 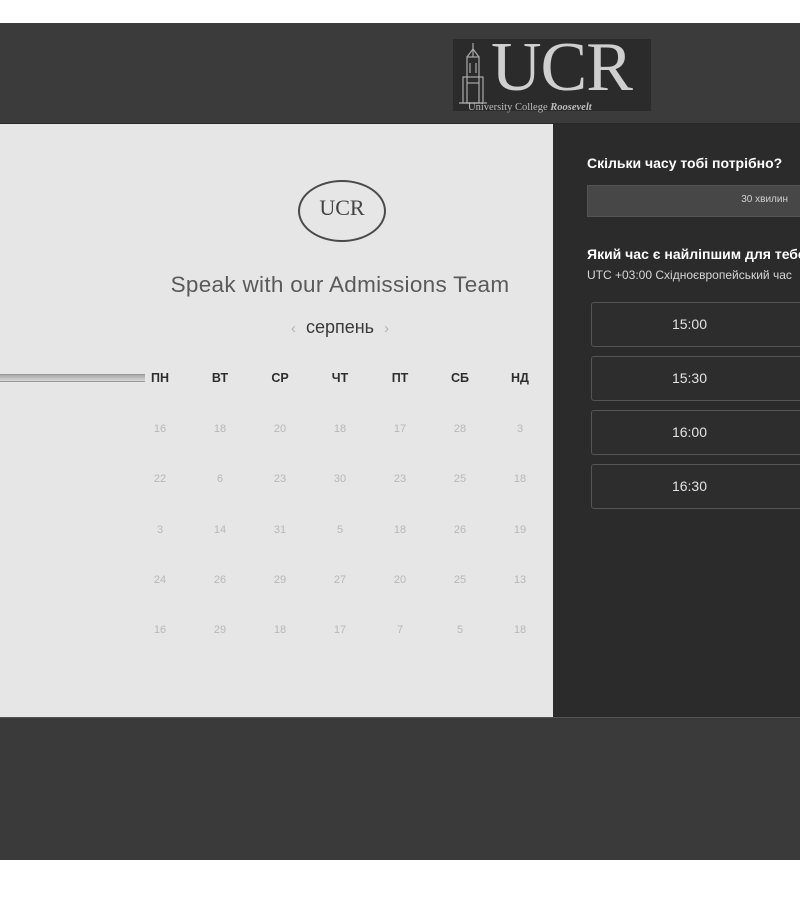 What do you see at coordinates (340, 378) in the screenshot?
I see `weekday-label: ЧТ` at bounding box center [340, 378].